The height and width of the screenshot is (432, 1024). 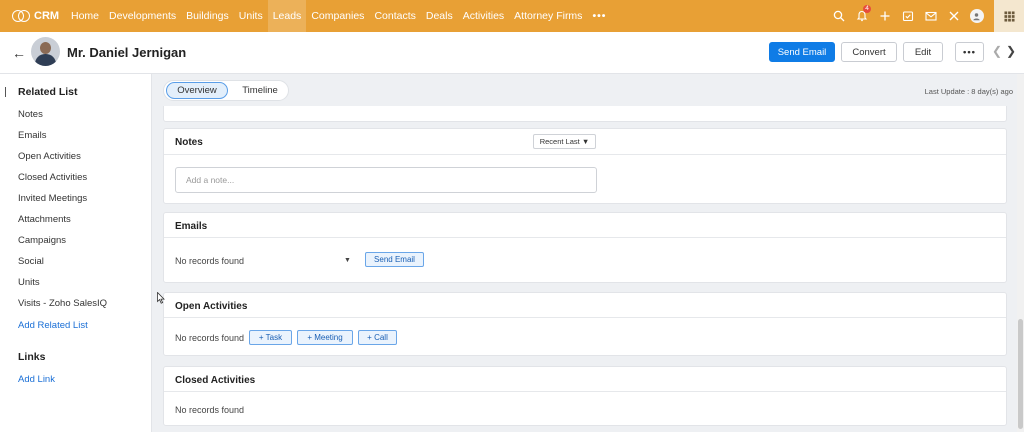 I want to click on sidebar-item-attachments: Attachments, so click(x=44, y=219).